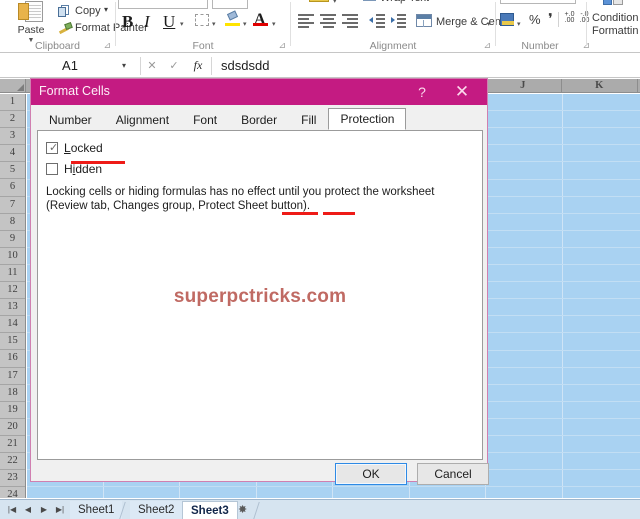 This screenshot has height=519, width=640. Describe the element at coordinates (12, 359) in the screenshot. I see `row-header-16: 16` at that location.